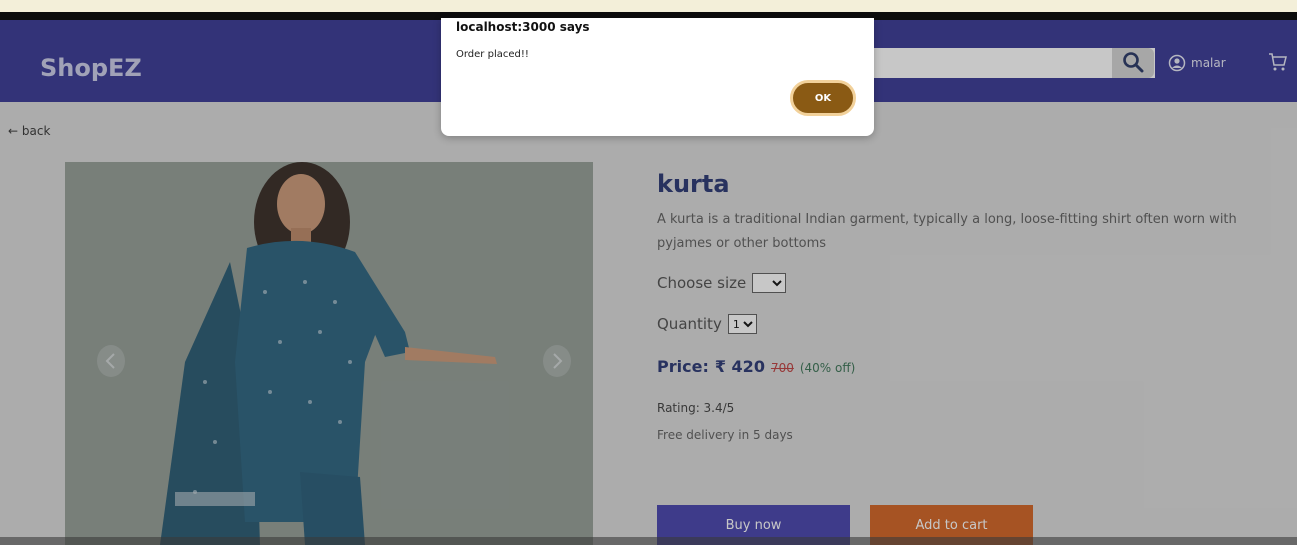  I want to click on ok-button: OK, so click(823, 98).